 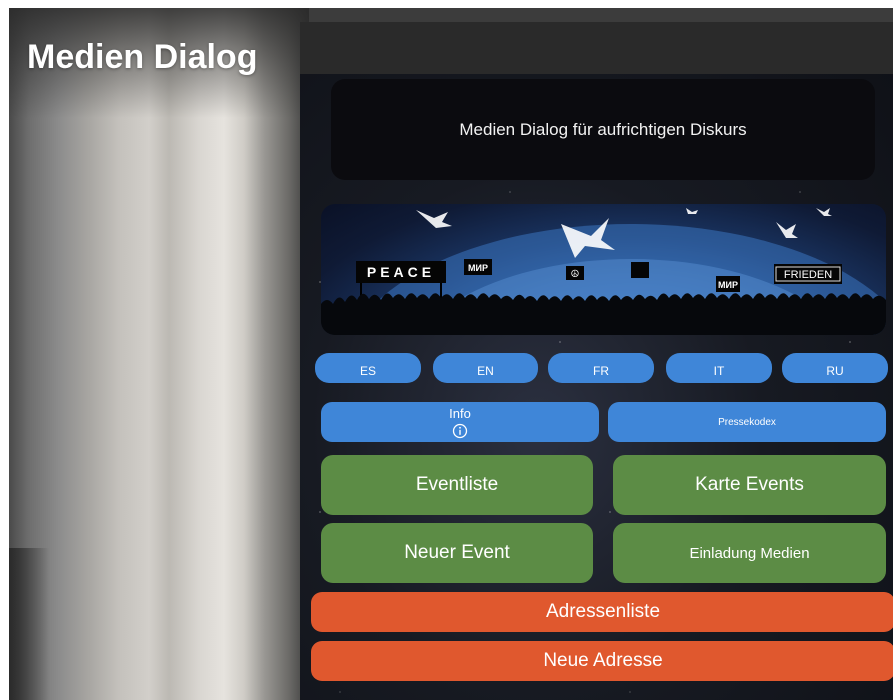 I want to click on peace-banner-image: PEACE МИР ☮ МИР FRIEDEN, so click(x=603, y=269).